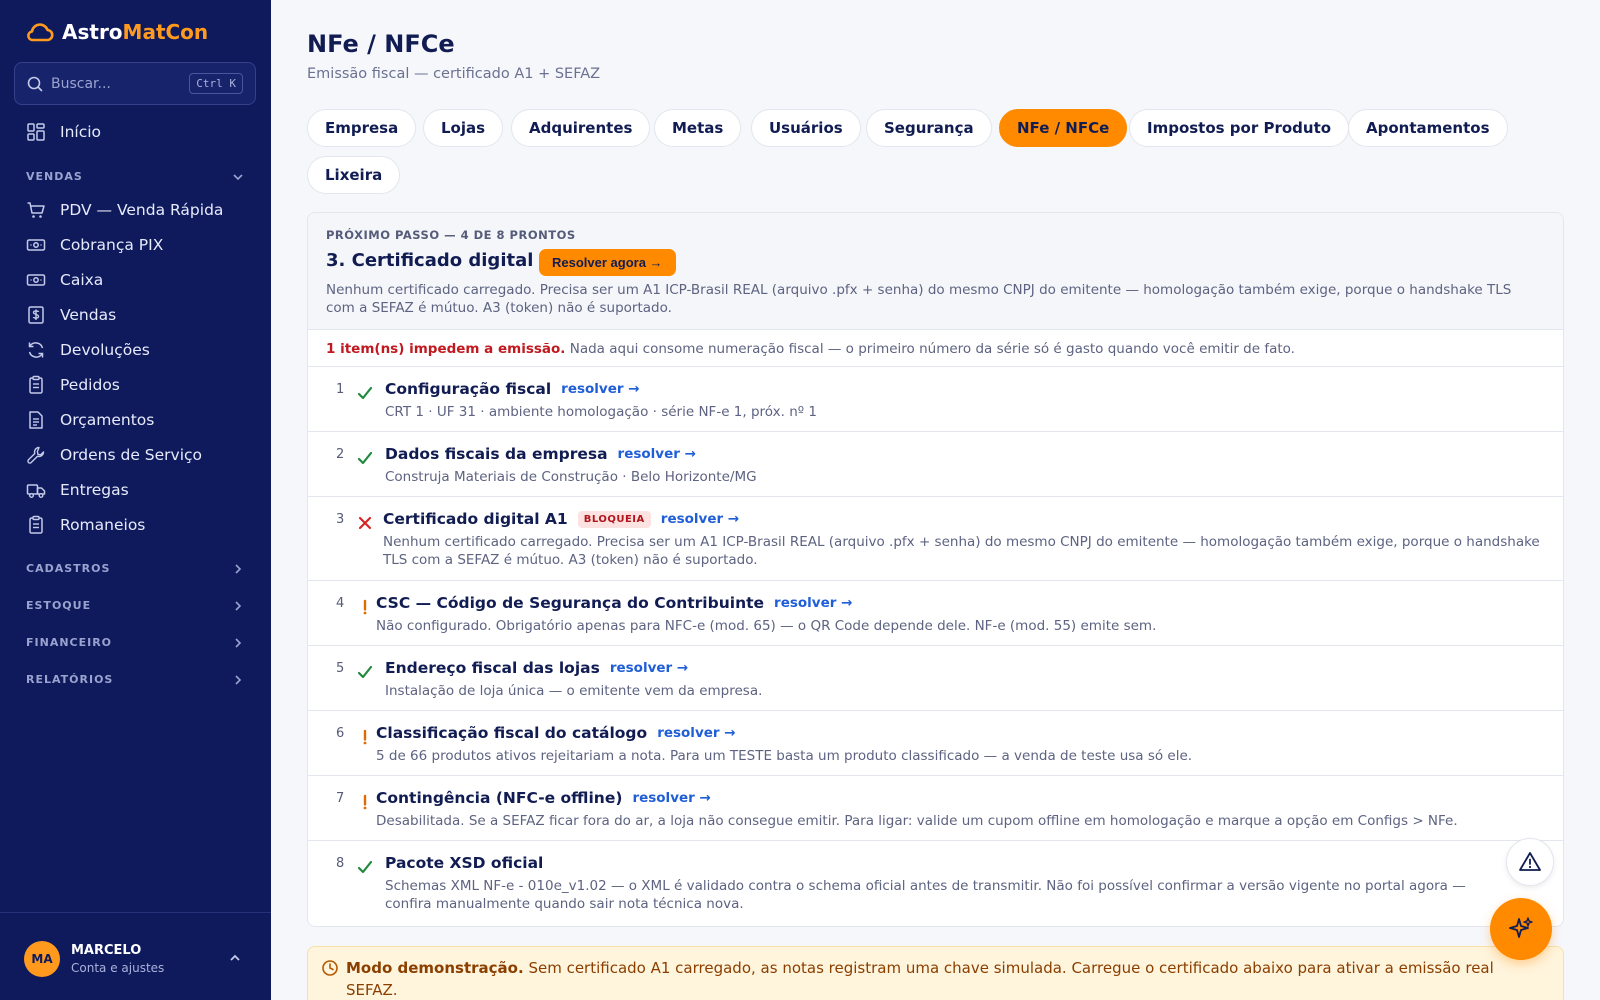 The width and height of the screenshot is (1600, 1000). I want to click on user-account: MA MARCELO Conta e ajustes, so click(135, 956).